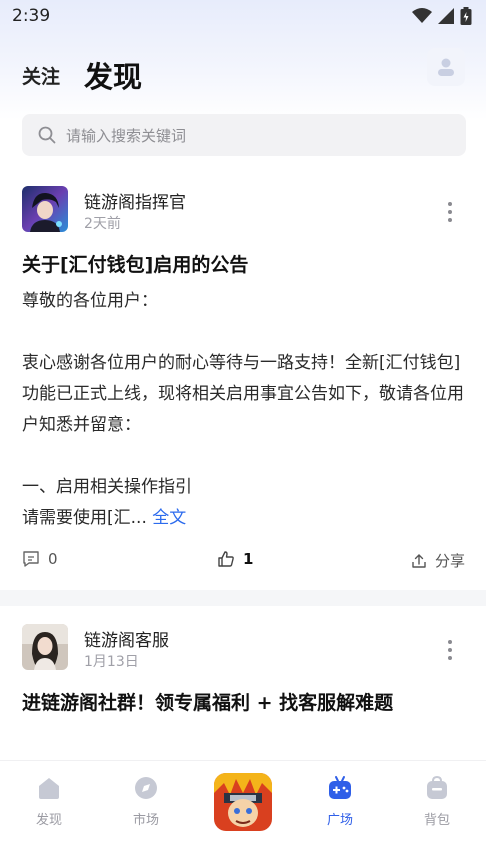  I want to click on nav-item-game-avatar, so click(243, 802).